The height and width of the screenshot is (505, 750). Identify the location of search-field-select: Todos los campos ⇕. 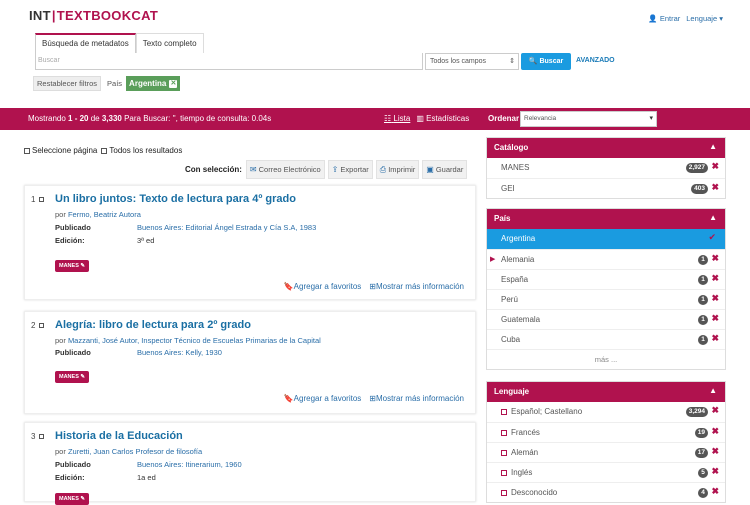
(472, 61).